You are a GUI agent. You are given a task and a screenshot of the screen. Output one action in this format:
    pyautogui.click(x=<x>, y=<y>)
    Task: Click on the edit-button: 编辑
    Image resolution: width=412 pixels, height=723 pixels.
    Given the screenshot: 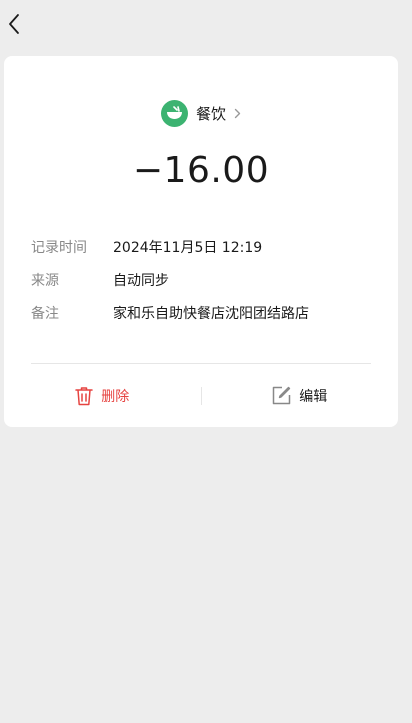 What is the action you would take?
    pyautogui.click(x=300, y=395)
    